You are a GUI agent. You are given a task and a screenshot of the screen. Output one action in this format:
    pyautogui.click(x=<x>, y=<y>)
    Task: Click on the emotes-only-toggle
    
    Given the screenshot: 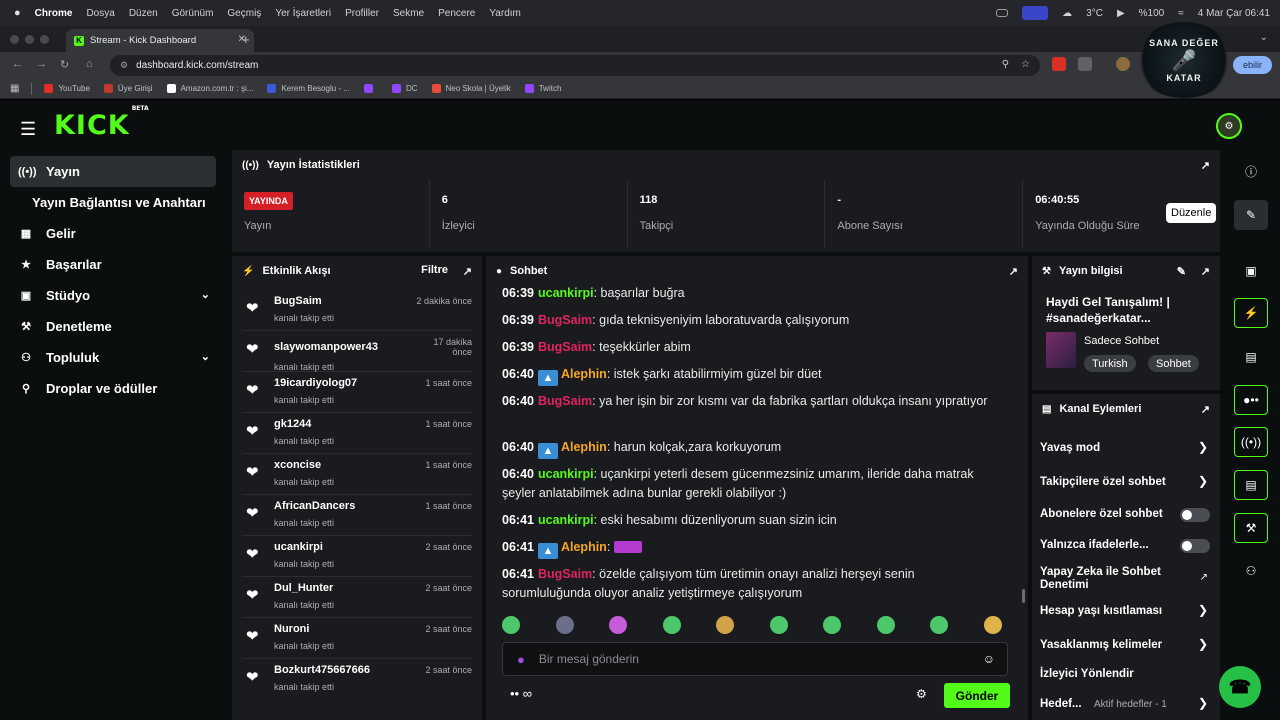 What is the action you would take?
    pyautogui.click(x=1195, y=546)
    